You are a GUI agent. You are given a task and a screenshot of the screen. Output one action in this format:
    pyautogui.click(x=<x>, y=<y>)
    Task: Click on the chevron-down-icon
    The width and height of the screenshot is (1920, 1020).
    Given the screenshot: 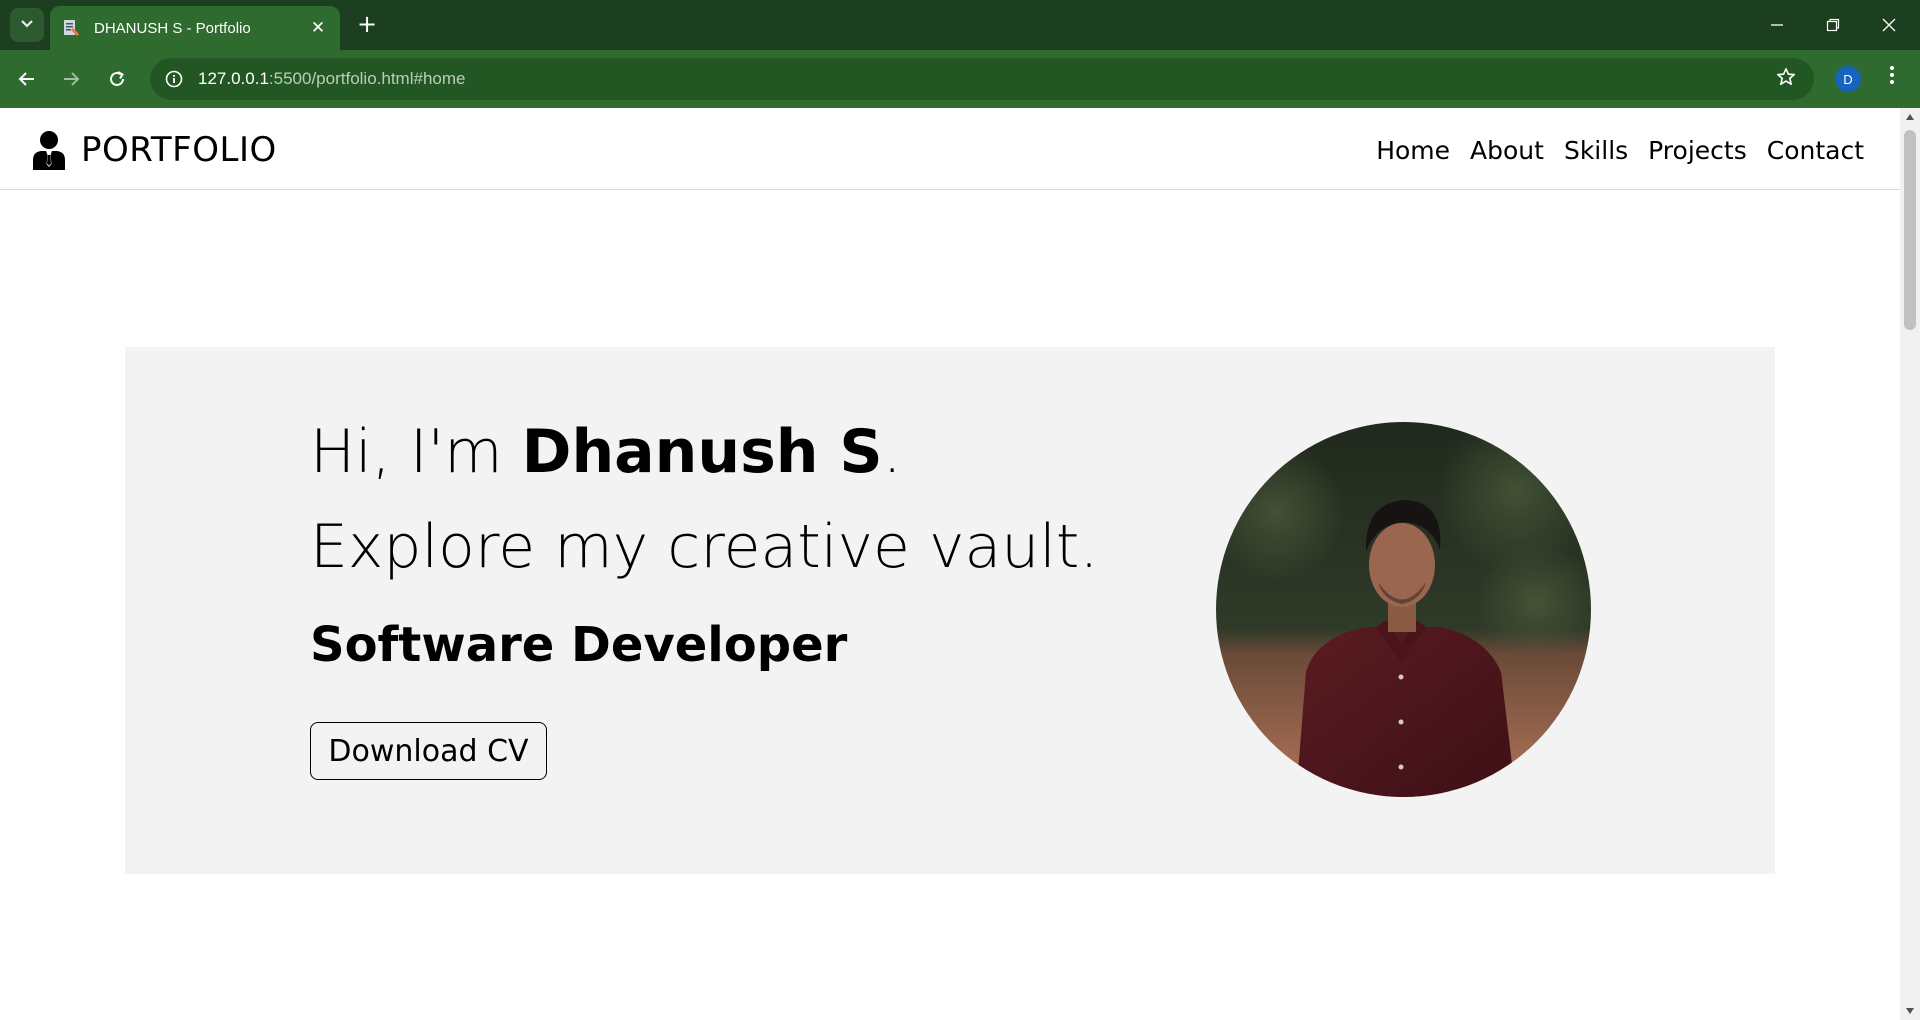 What is the action you would take?
    pyautogui.click(x=27, y=25)
    